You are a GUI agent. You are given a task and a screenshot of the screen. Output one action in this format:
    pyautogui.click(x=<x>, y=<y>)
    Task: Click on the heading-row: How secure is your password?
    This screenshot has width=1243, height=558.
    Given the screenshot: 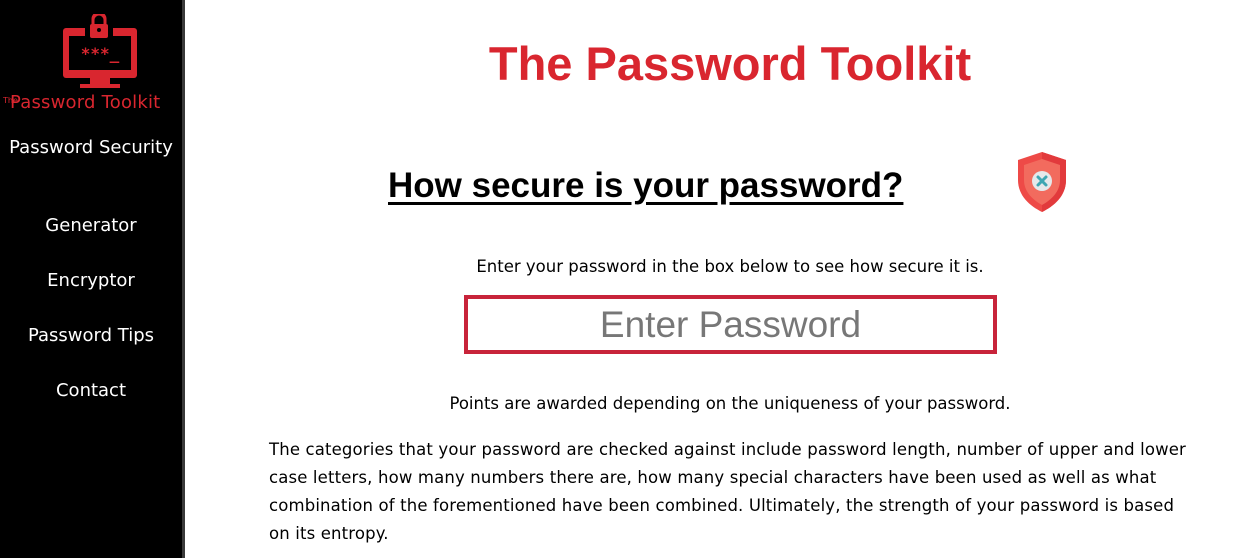 What is the action you would take?
    pyautogui.click(x=715, y=187)
    